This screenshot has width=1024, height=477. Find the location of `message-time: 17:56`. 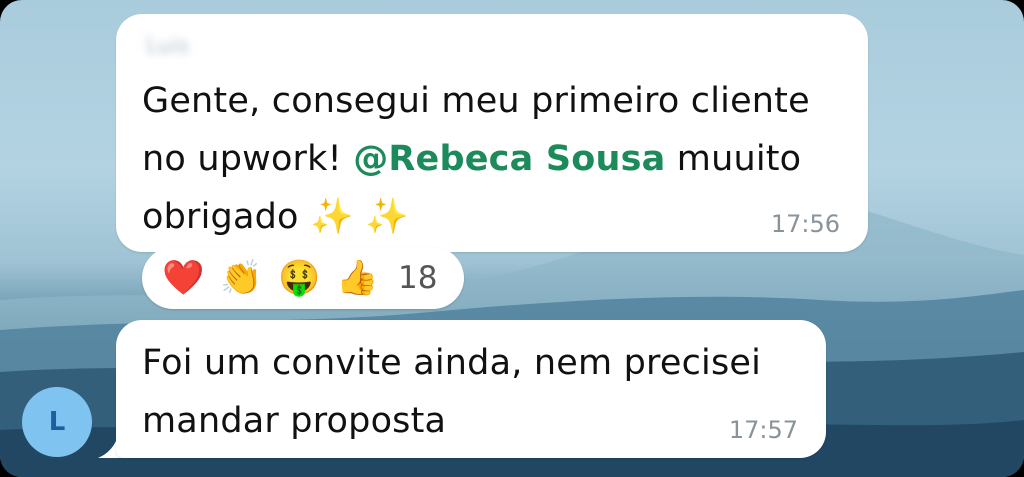

message-time: 17:56 is located at coordinates (805, 224).